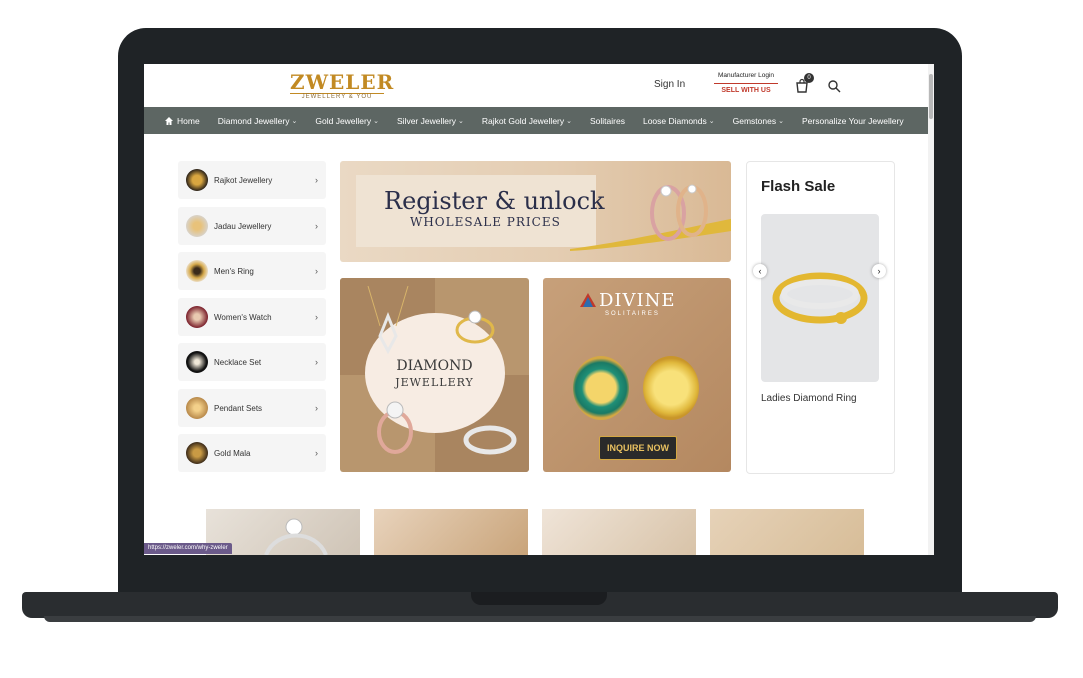  What do you see at coordinates (342, 82) in the screenshot?
I see `logo-wordmark: ZWELER` at bounding box center [342, 82].